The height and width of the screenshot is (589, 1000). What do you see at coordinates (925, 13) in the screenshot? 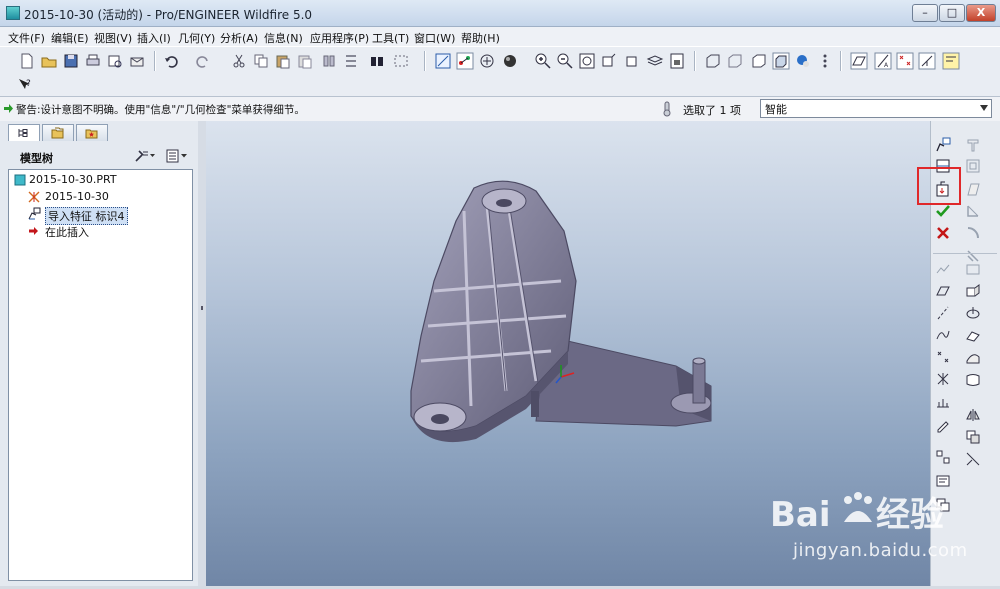
I see `minimize-button: –` at bounding box center [925, 13].